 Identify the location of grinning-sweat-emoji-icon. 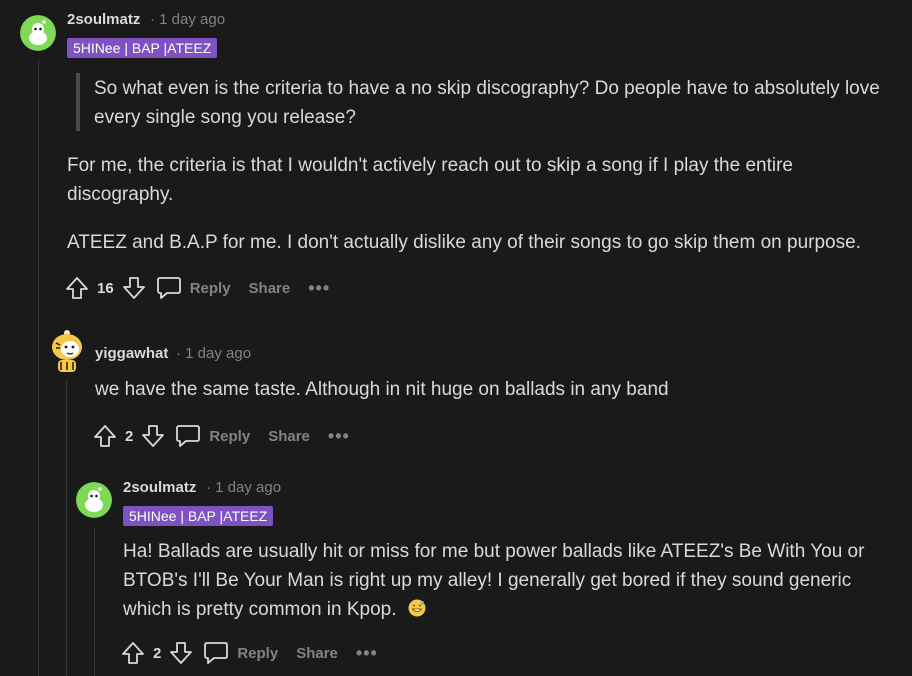
(417, 608).